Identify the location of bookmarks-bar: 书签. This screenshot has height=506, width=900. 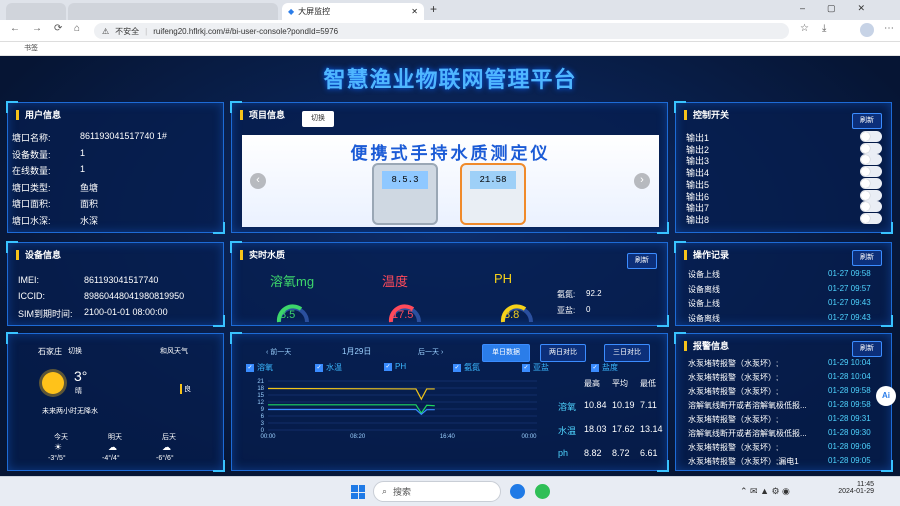
(450, 49).